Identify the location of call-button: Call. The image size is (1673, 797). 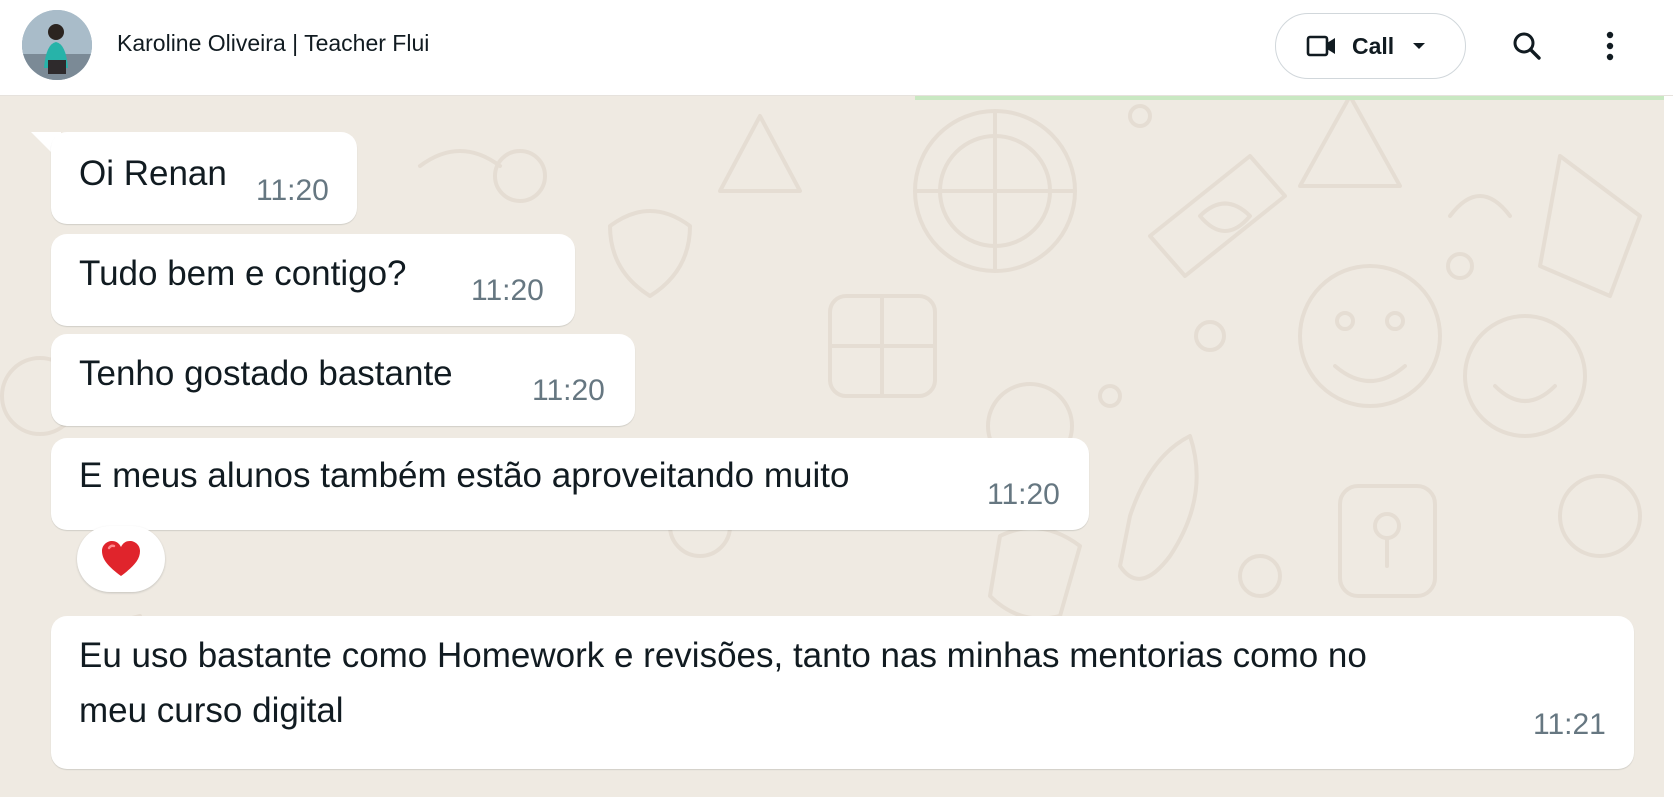
(1370, 46).